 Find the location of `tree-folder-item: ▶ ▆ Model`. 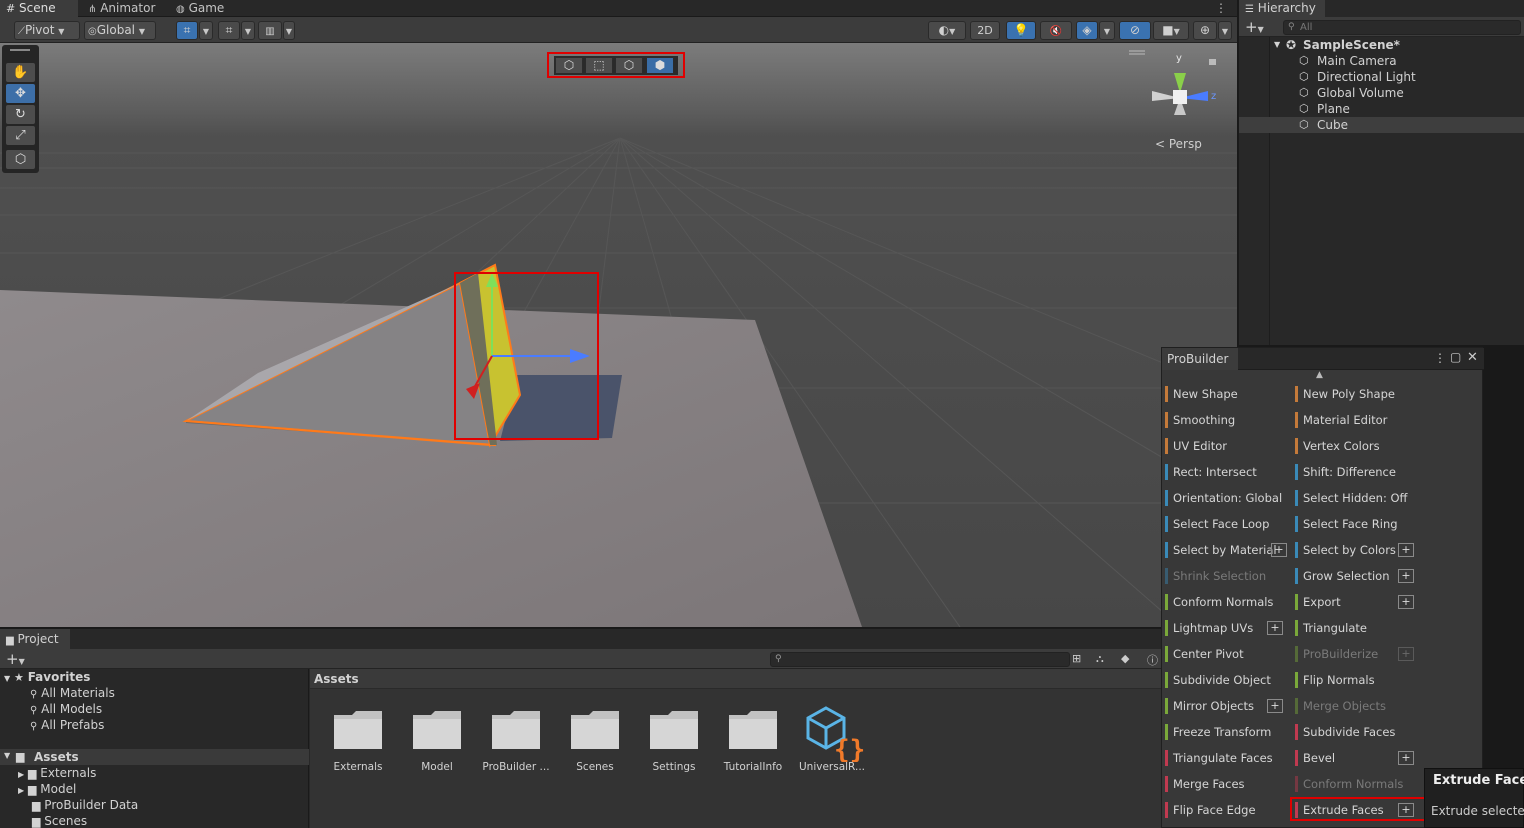

tree-folder-item: ▶ ▆ Model is located at coordinates (47, 789).